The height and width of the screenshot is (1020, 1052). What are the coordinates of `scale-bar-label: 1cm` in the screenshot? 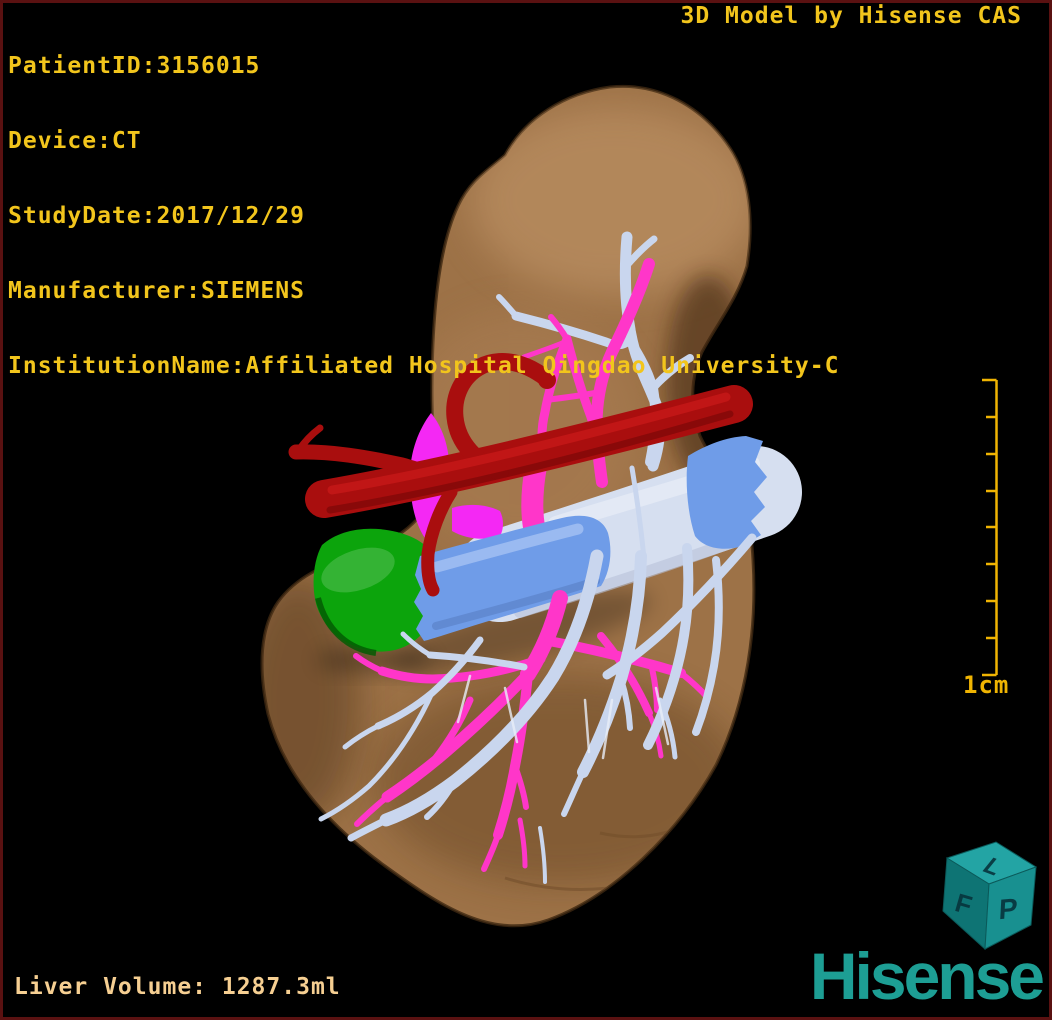 It's located at (986, 685).